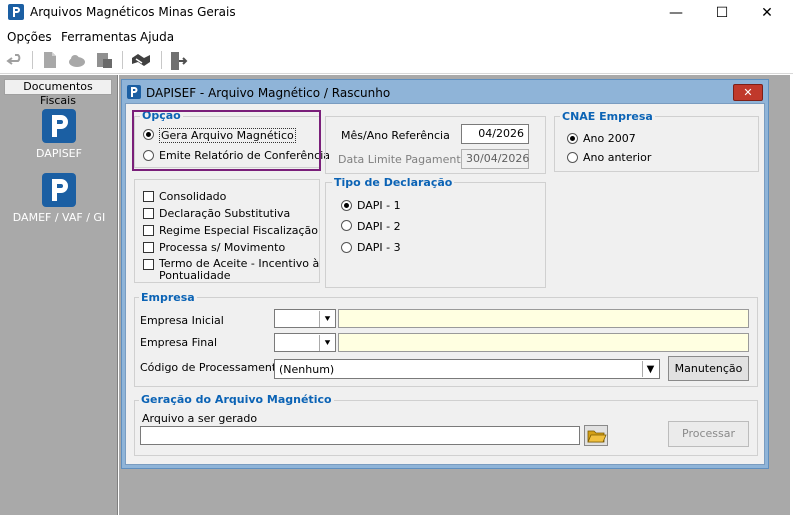  I want to click on cloud-icon, so click(77, 60).